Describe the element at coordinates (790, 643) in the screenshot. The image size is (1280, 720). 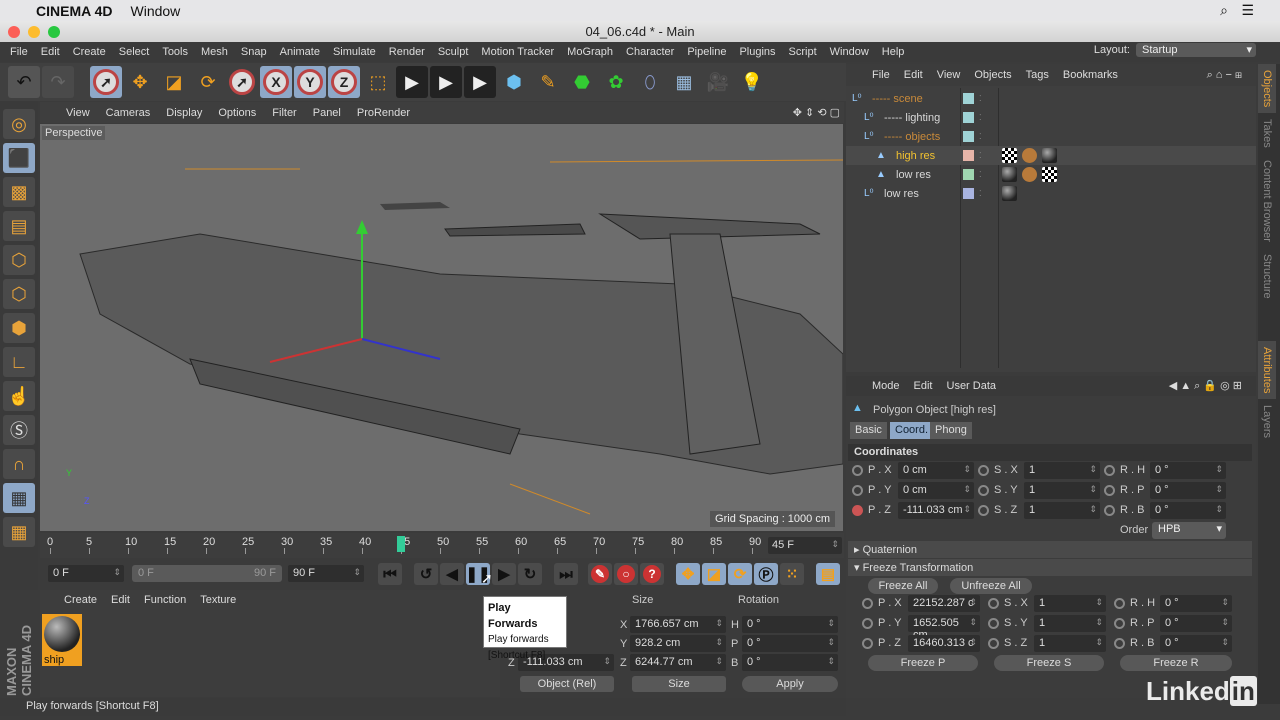
I see `rotation-p-field: 0 °` at that location.